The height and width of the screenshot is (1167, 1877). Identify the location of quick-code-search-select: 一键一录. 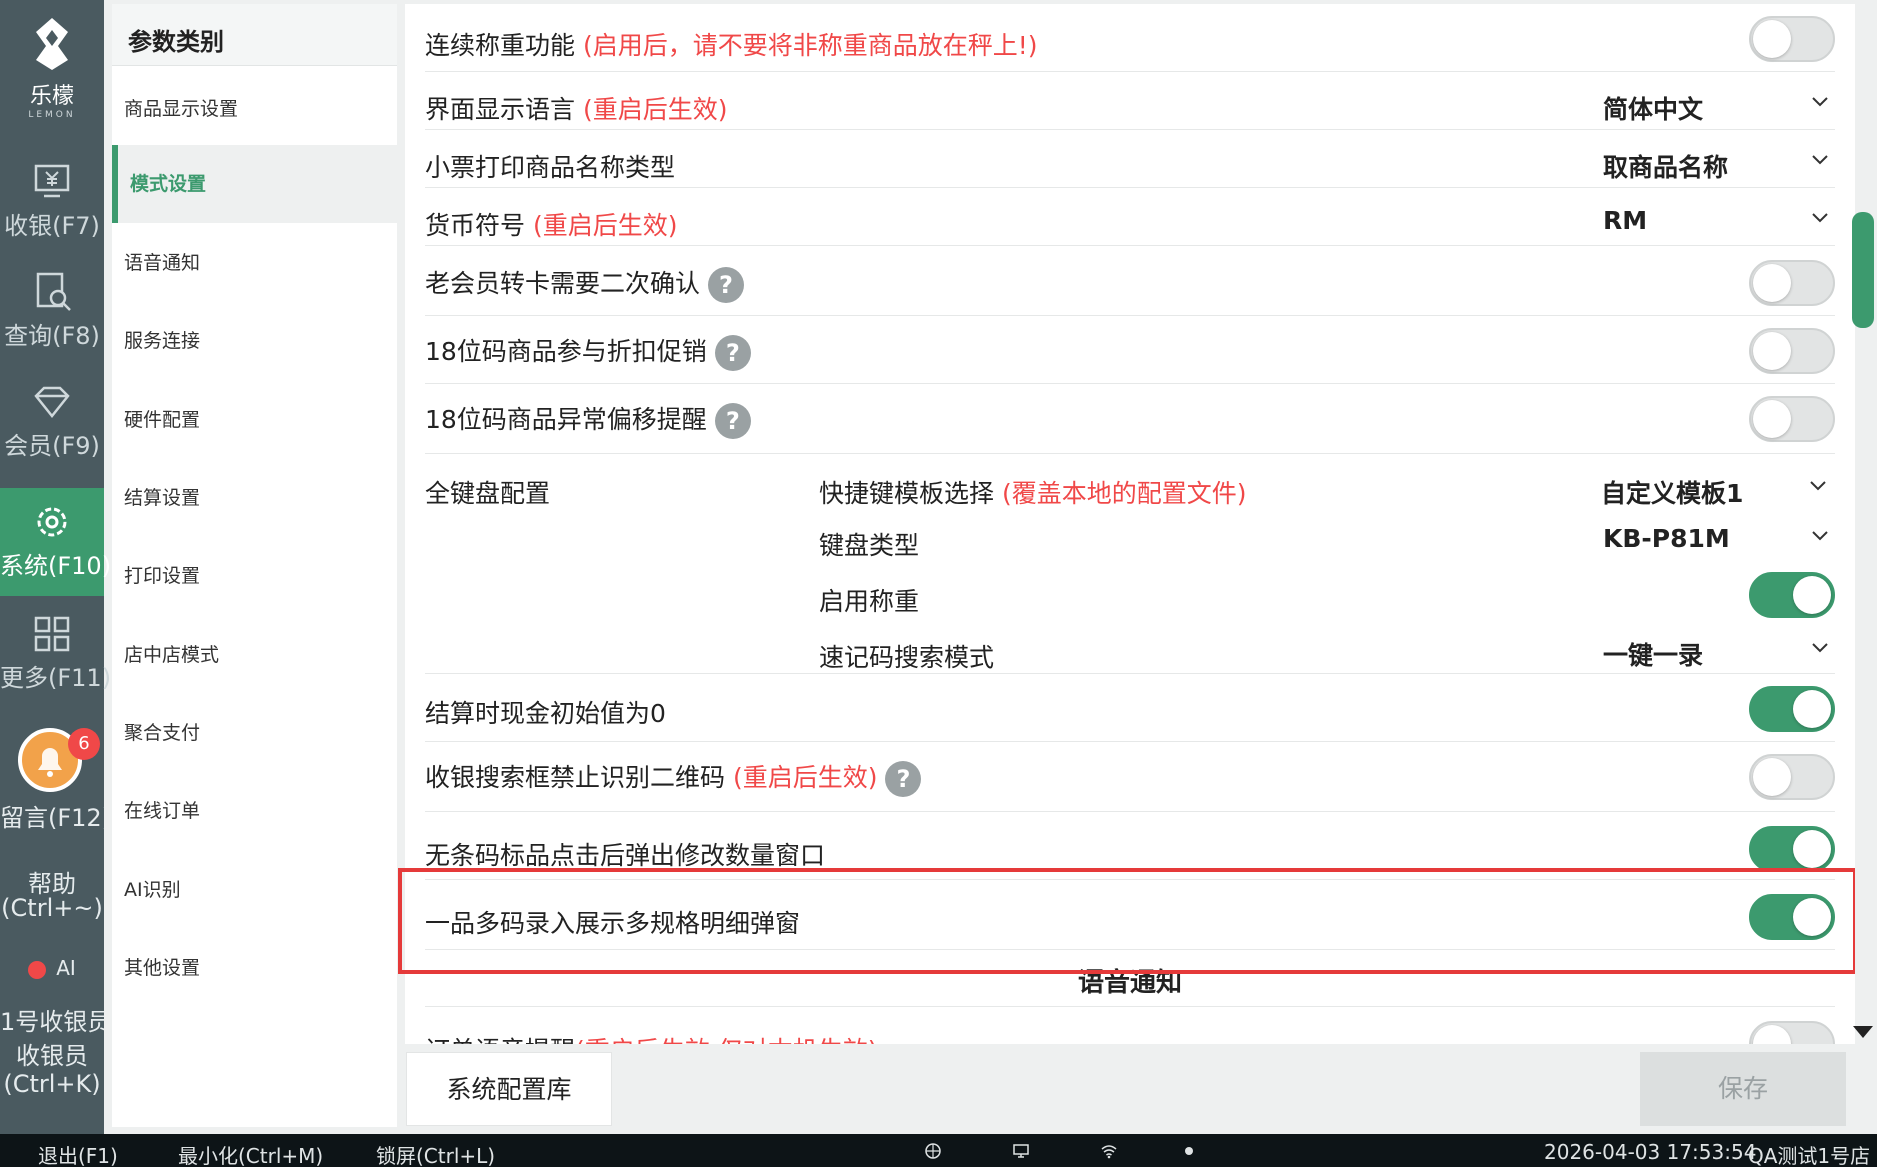
(1719, 654).